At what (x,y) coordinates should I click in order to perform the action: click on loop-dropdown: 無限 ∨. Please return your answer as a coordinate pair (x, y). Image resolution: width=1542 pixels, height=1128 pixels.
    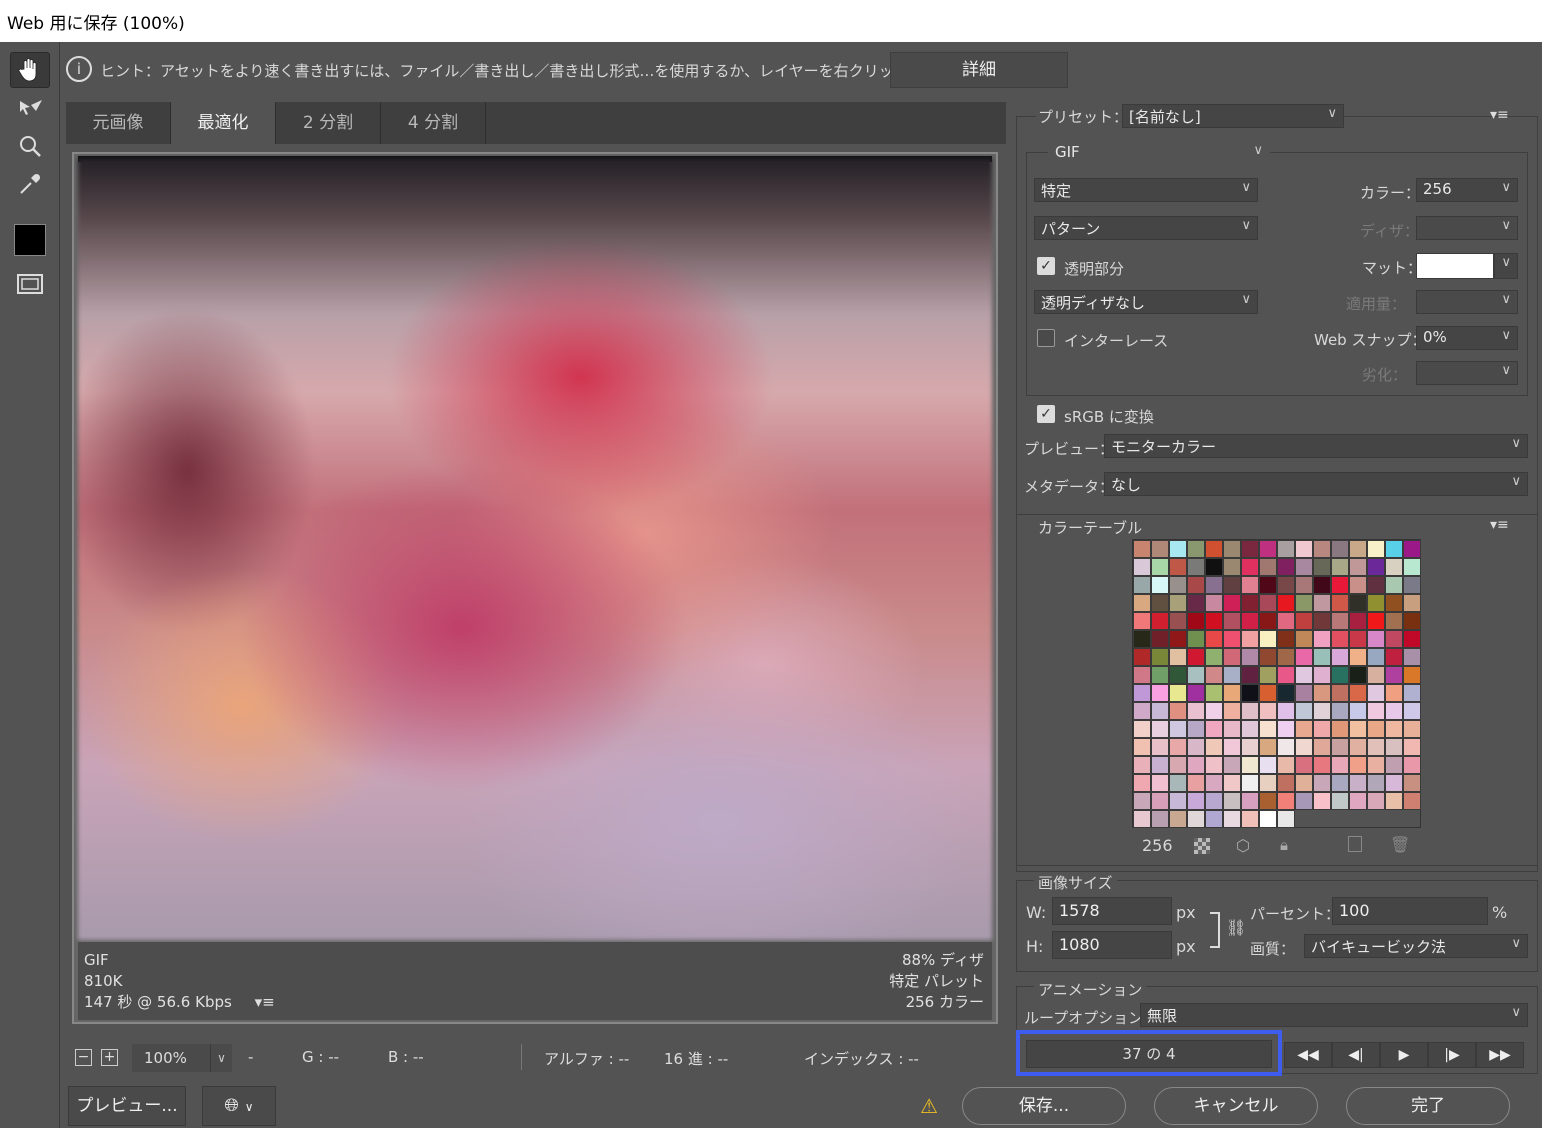
    Looking at the image, I should click on (1334, 1015).